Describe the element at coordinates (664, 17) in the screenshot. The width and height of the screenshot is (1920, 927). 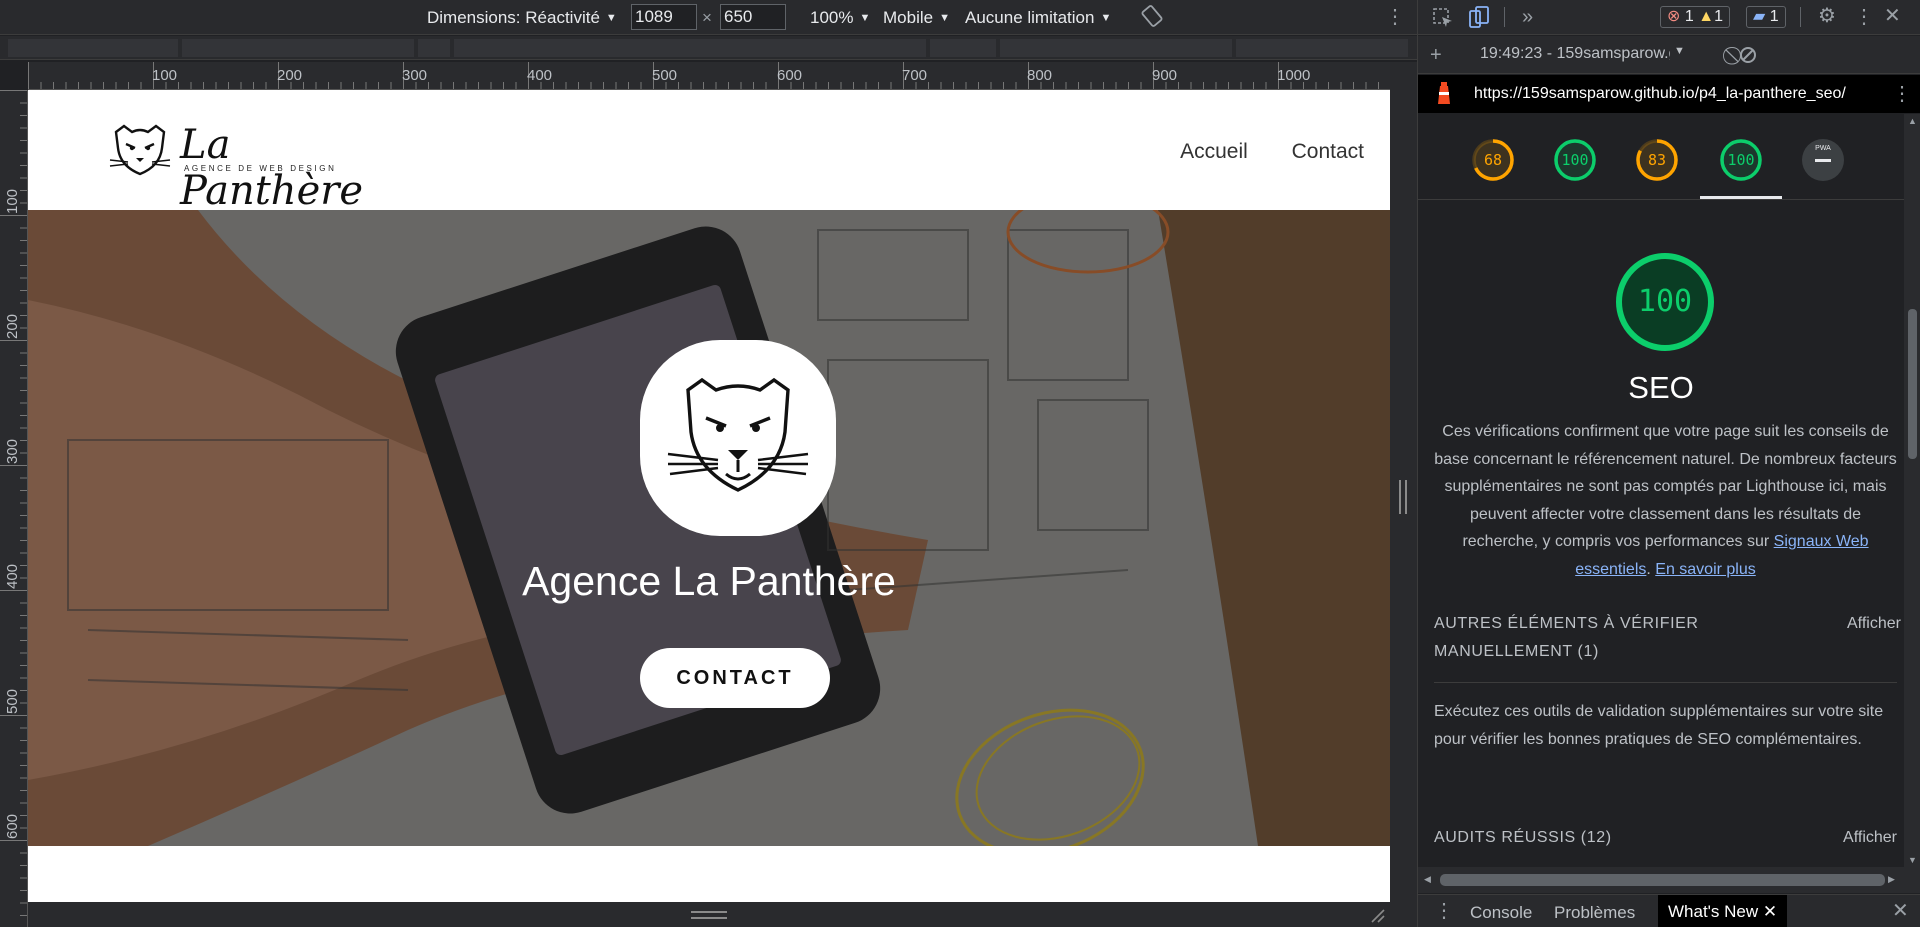
I see `width-input` at that location.